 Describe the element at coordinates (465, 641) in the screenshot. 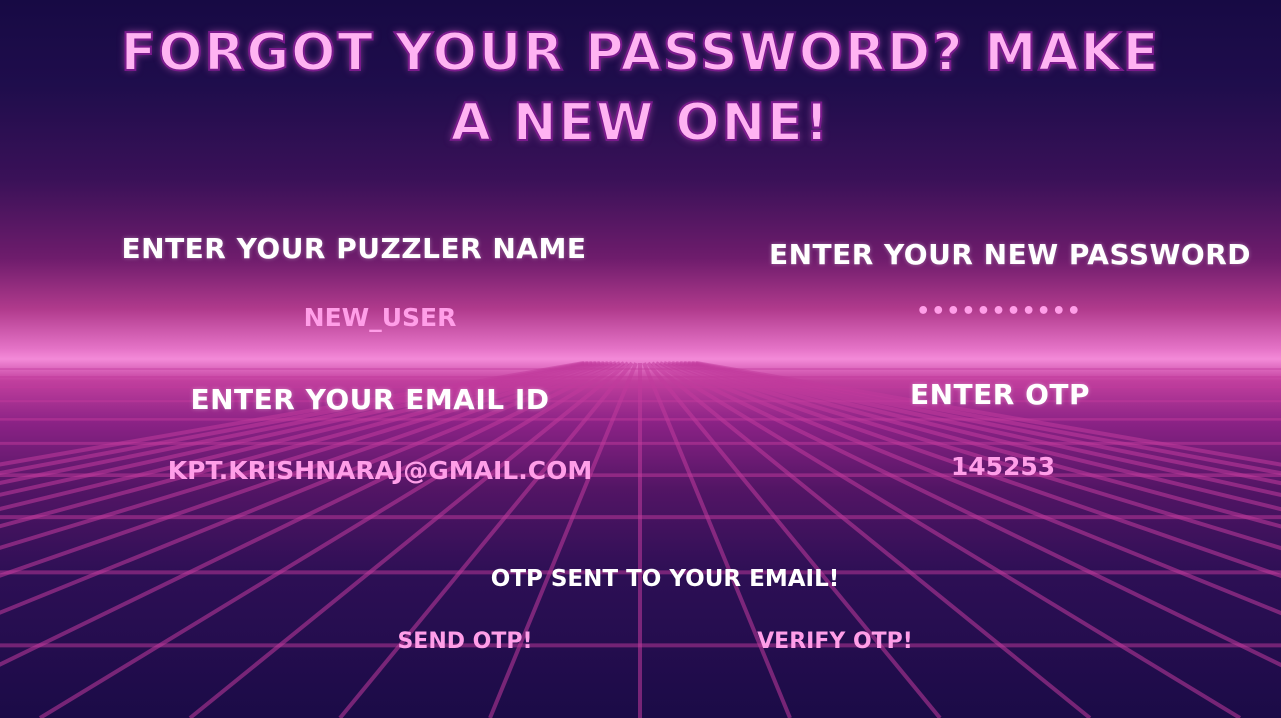

I see `send-otp-button: Send OTP!` at that location.